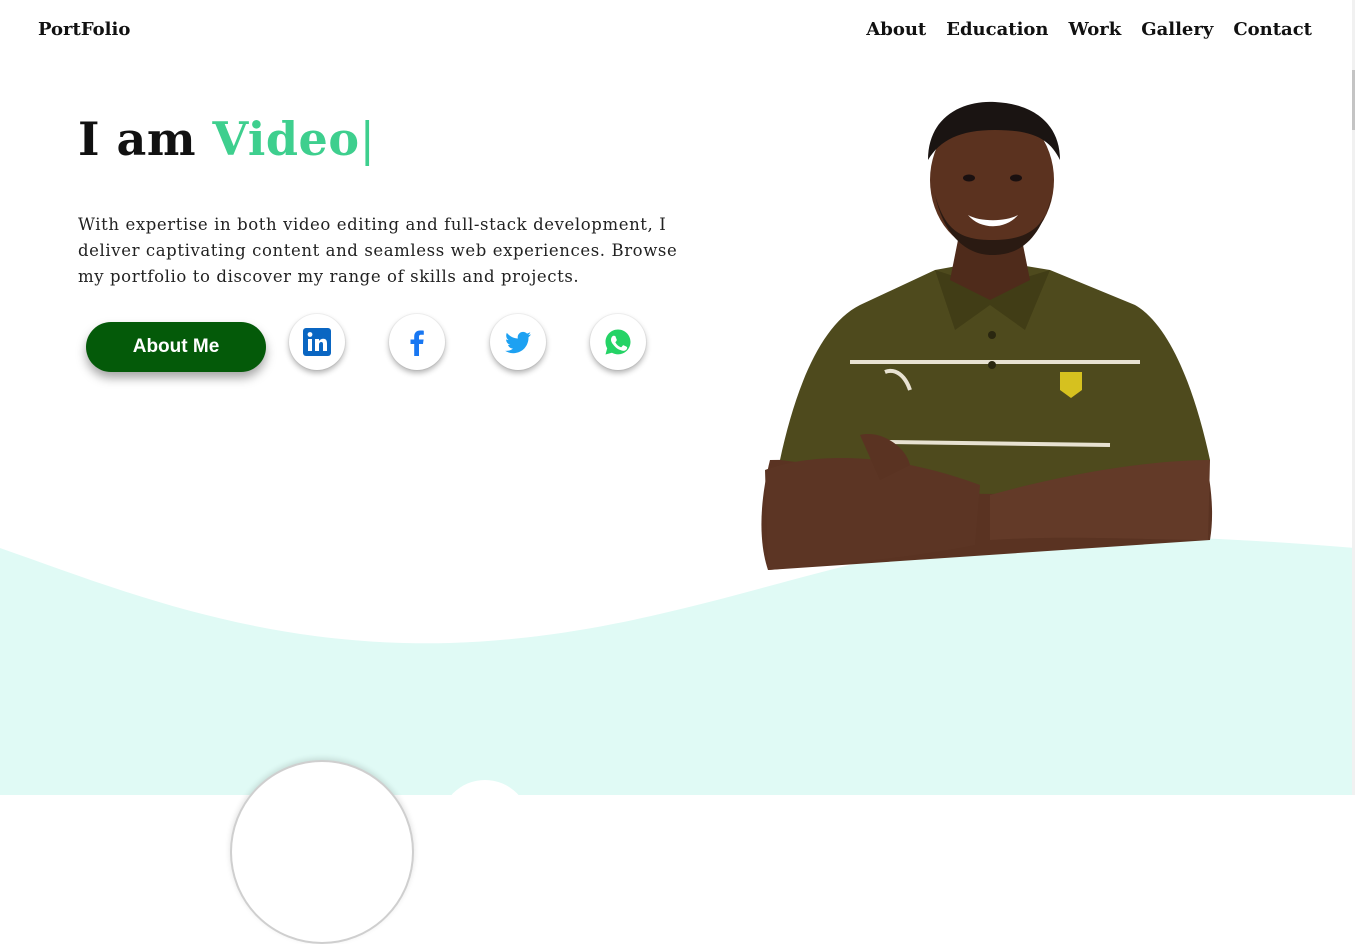  I want to click on brand-logo: PortFolio, so click(84, 29).